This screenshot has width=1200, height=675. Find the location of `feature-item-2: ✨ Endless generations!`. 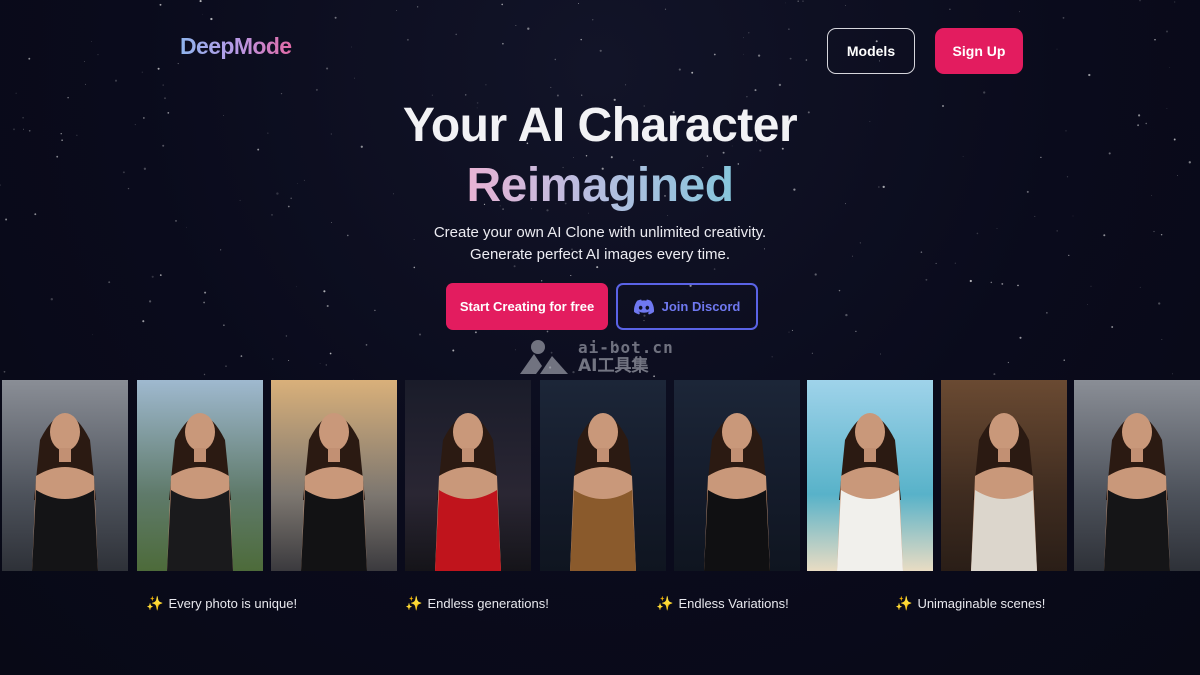

feature-item-2: ✨ Endless generations! is located at coordinates (477, 603).